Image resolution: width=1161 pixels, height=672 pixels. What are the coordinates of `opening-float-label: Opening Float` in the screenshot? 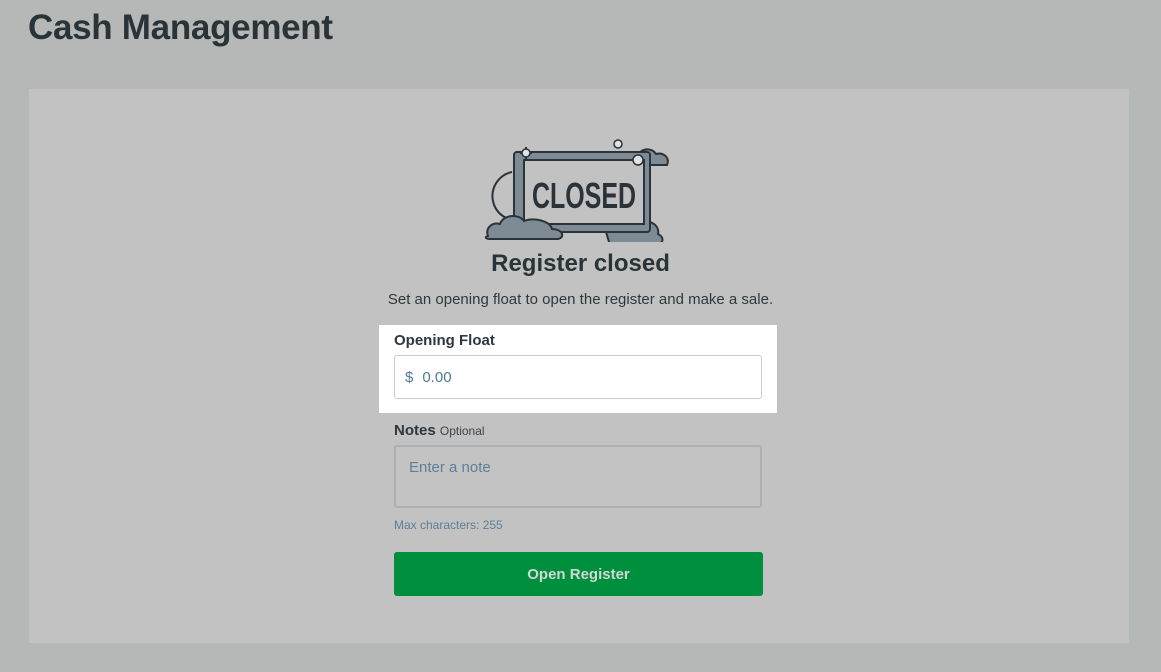 It's located at (444, 340).